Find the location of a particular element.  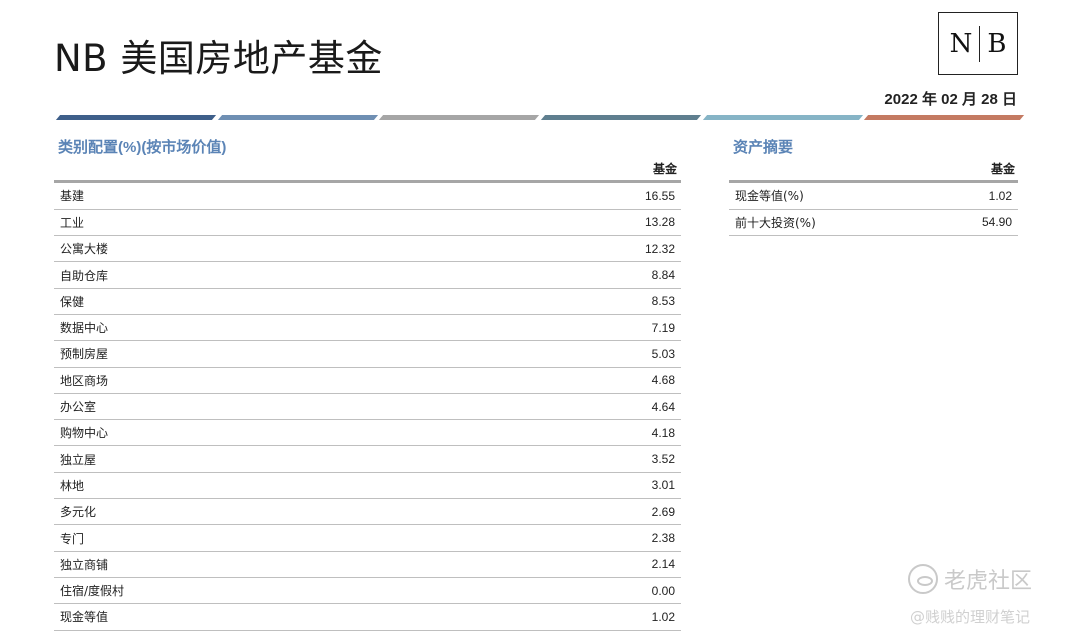

table-row: 专门 2.38 is located at coordinates (367, 538).